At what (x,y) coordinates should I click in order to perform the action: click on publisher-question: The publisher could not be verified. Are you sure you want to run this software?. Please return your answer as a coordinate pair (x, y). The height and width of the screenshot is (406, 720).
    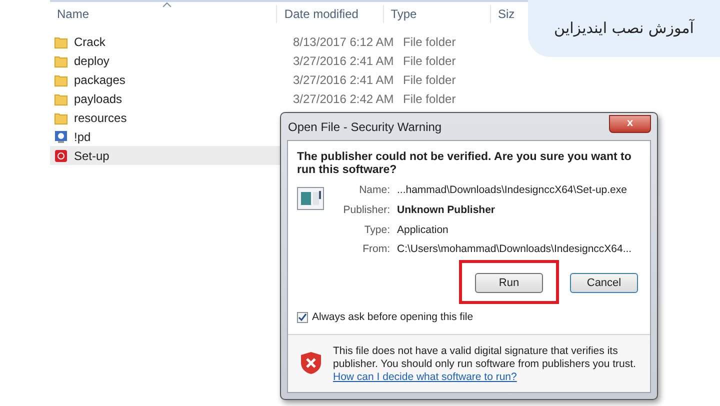
    Looking at the image, I should click on (464, 164).